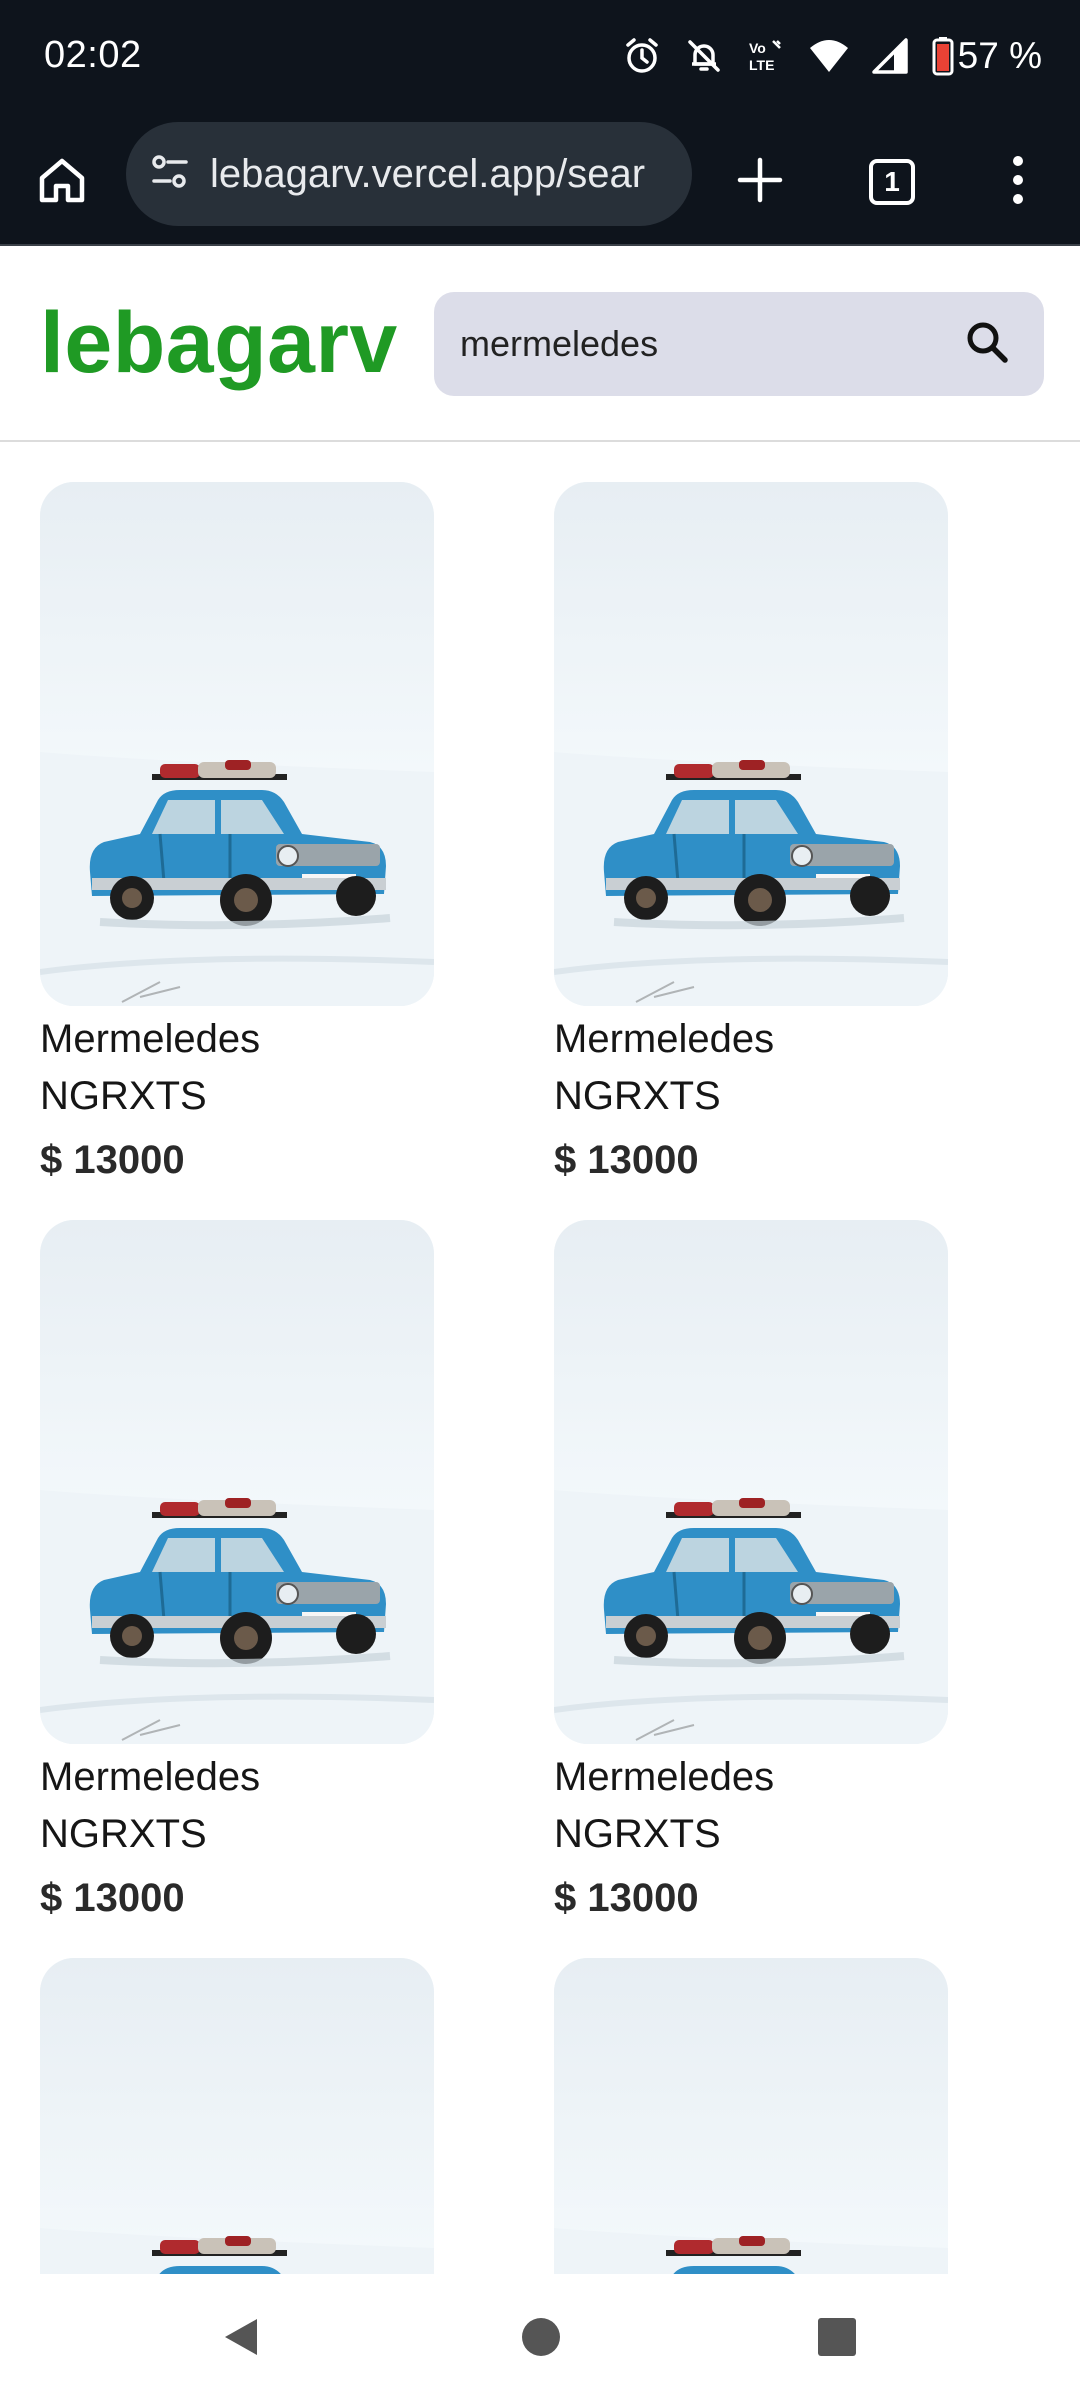 The height and width of the screenshot is (2400, 1080). I want to click on back-button, so click(241, 2339).